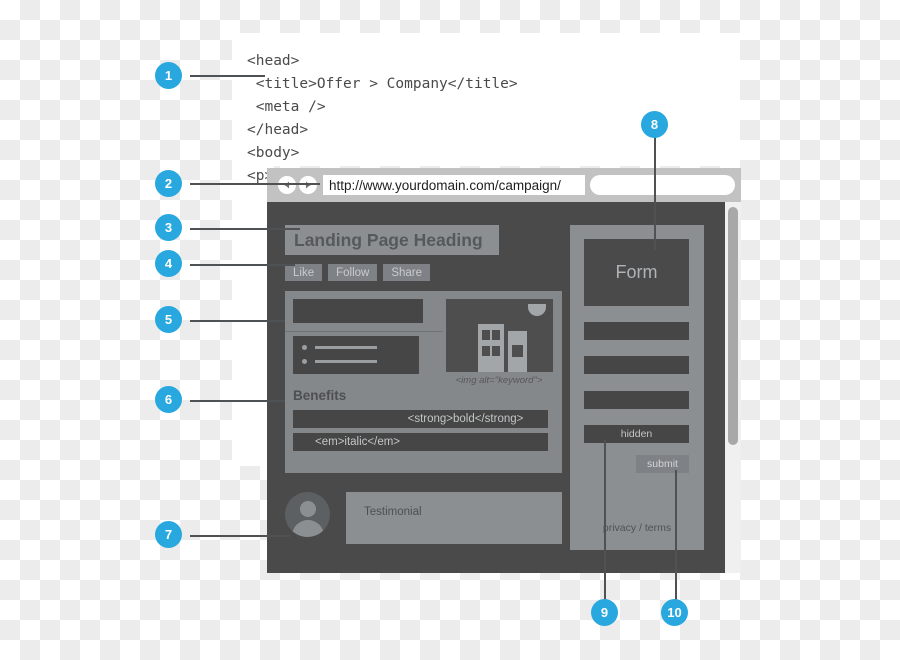 The image size is (900, 660). I want to click on share-button-label: Share, so click(407, 272).